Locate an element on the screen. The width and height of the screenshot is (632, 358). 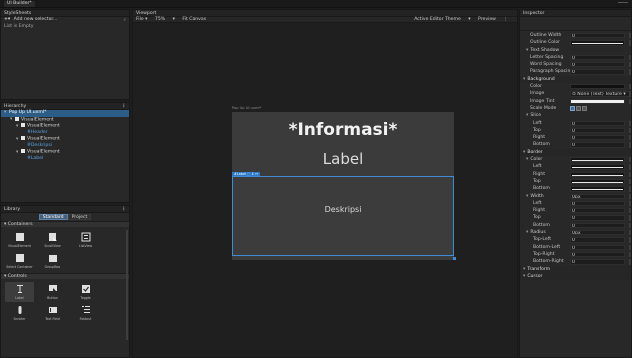
hierarchy-row-label: #Label is located at coordinates (35, 158).